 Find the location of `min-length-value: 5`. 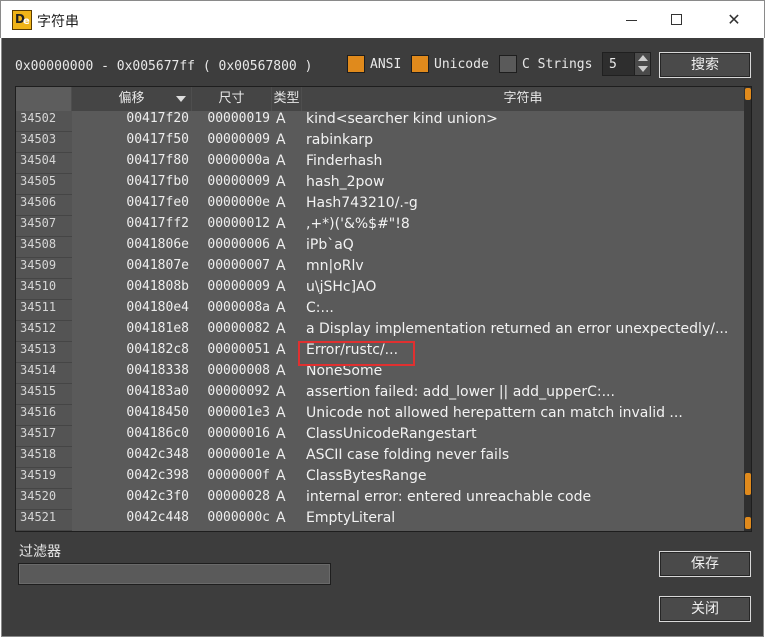

min-length-value: 5 is located at coordinates (613, 64).